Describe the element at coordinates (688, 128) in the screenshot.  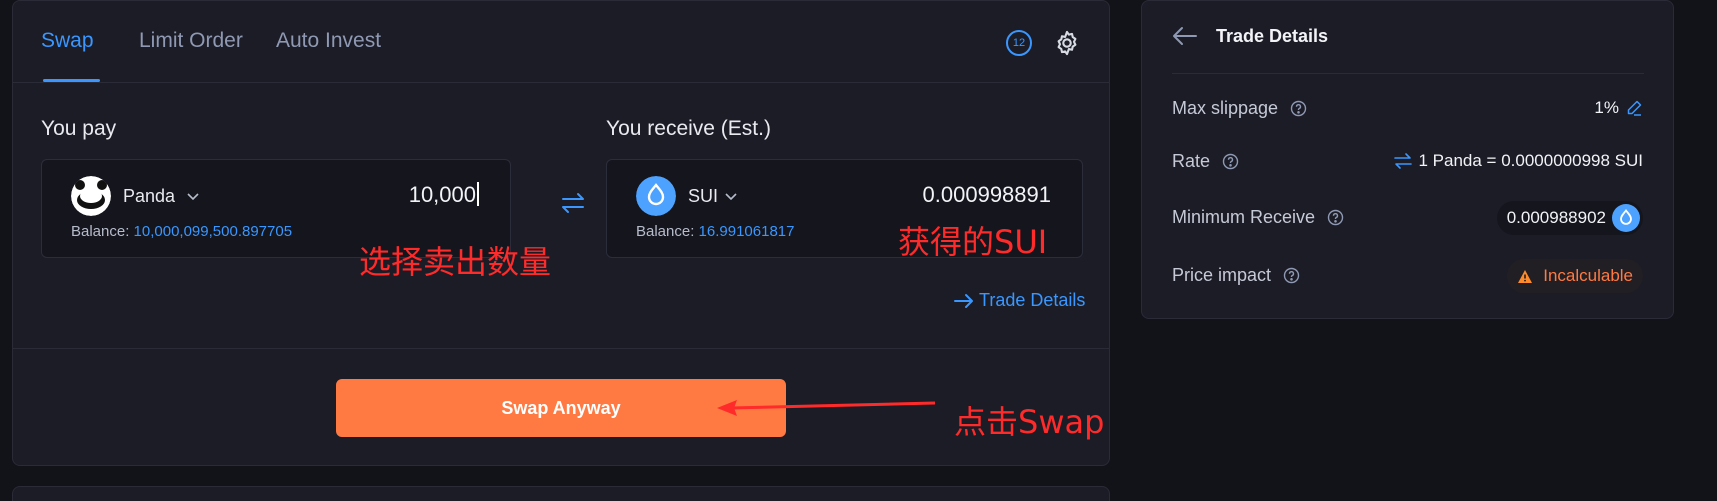
I see `you-receive-label: You receive (Est.)` at that location.